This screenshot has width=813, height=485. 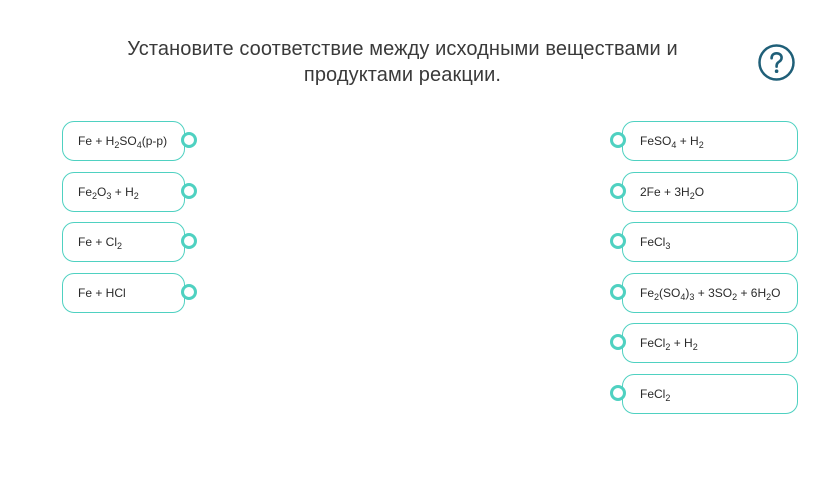 I want to click on reactant-card-1: Fe + H2SO4(р-р), so click(x=129, y=141).